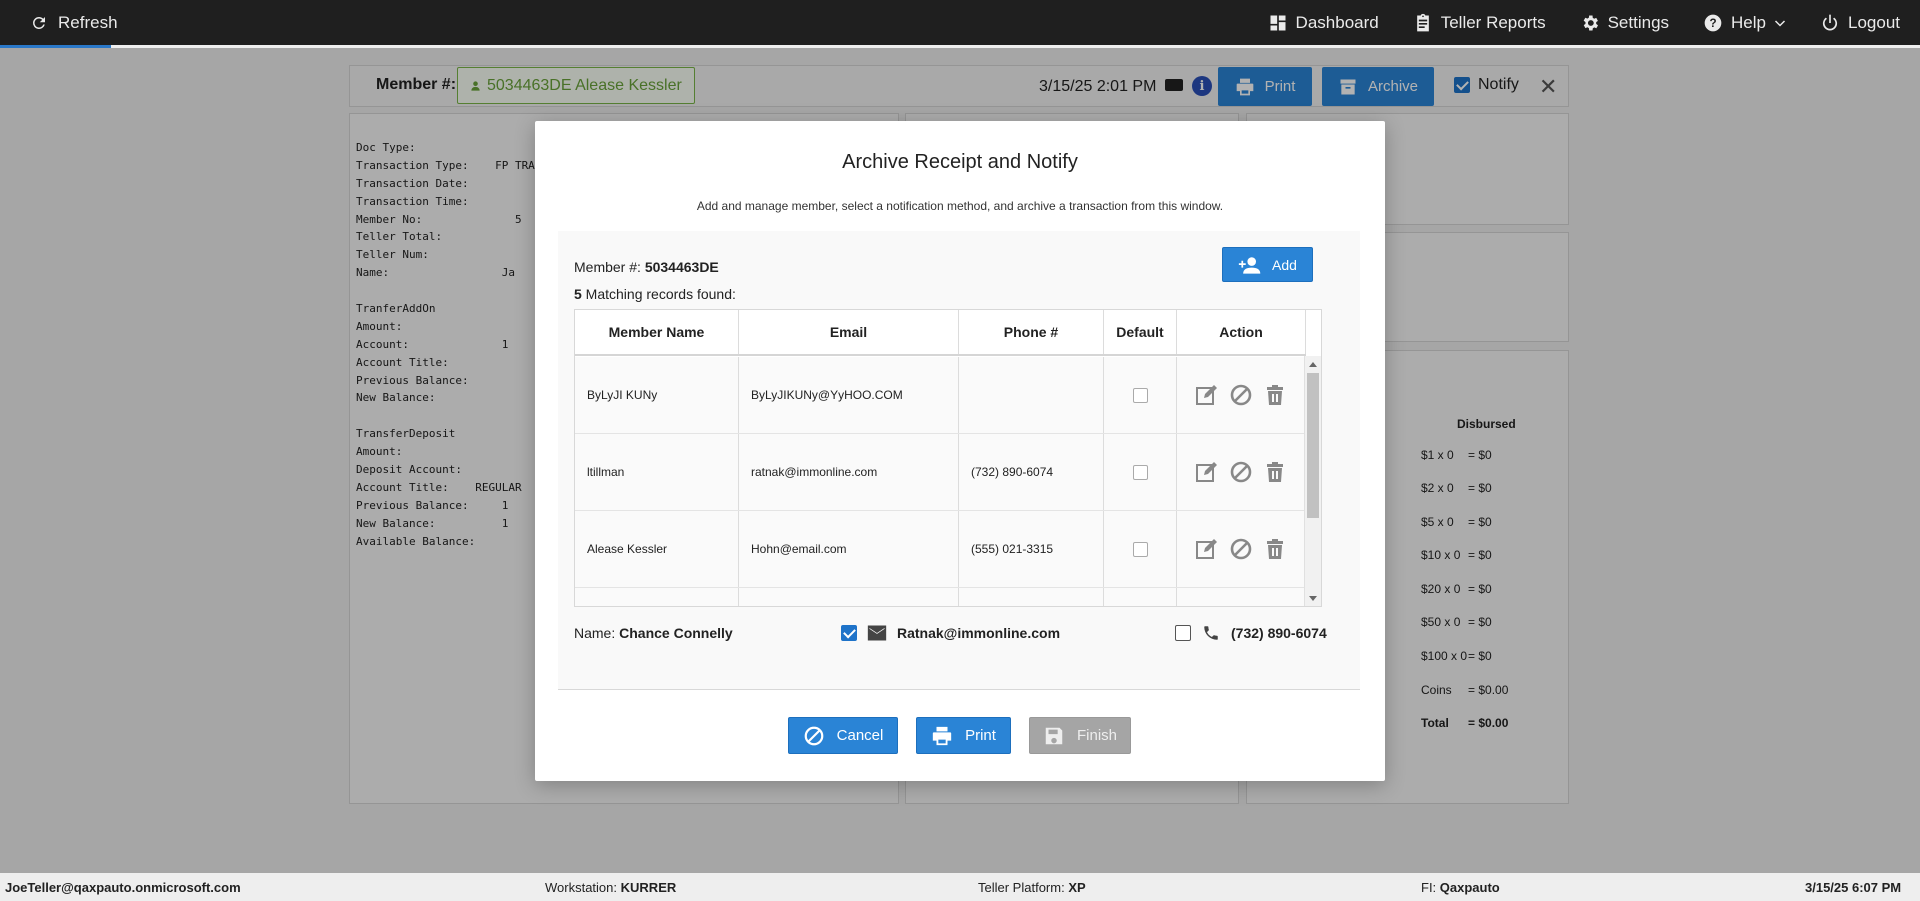 Image resolution: width=1920 pixels, height=901 pixels. What do you see at coordinates (942, 735) in the screenshot?
I see `printer-icon` at bounding box center [942, 735].